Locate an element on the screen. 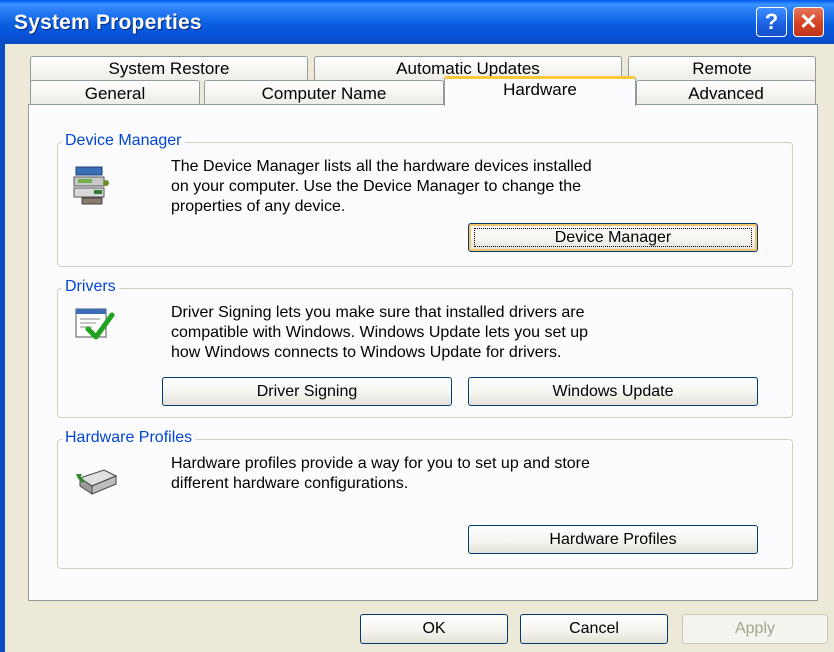  windows-update-button: Windows Update is located at coordinates (613, 391).